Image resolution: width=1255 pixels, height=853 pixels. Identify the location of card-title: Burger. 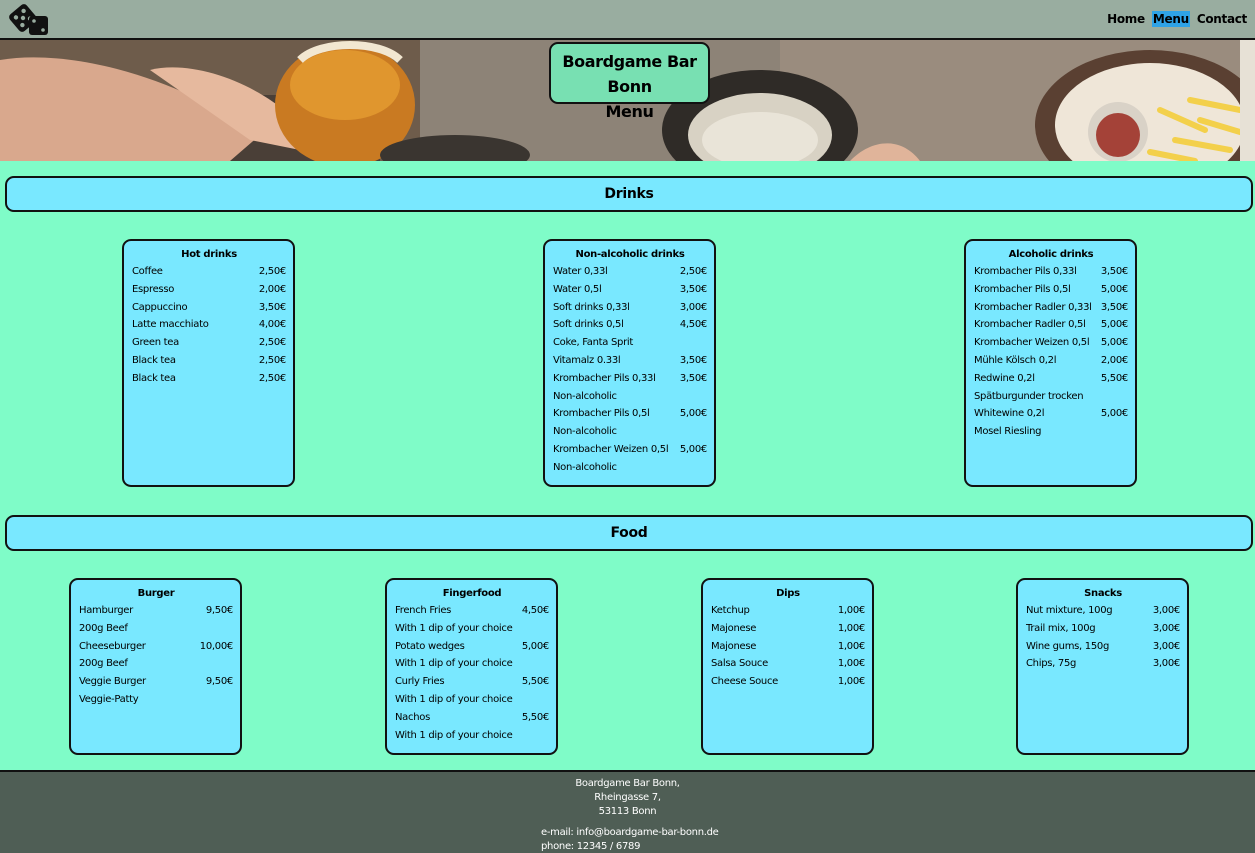
(156, 593).